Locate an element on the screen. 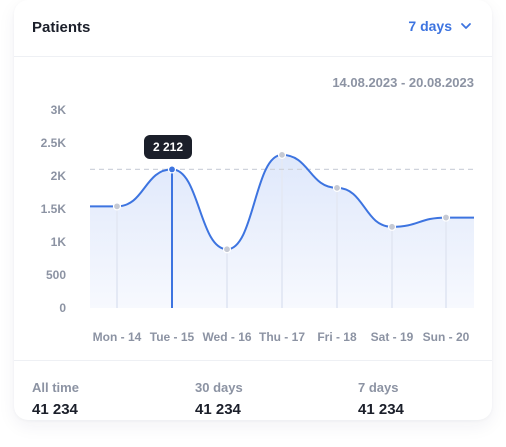  stat-label: 7 days is located at coordinates (378, 387).